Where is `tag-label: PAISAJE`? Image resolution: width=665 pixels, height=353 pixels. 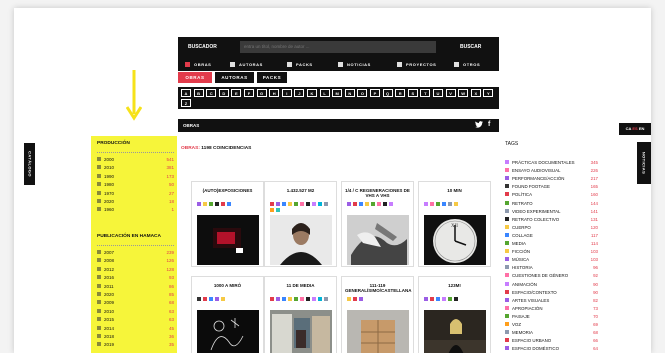 tag-label: PAISAJE is located at coordinates (521, 316).